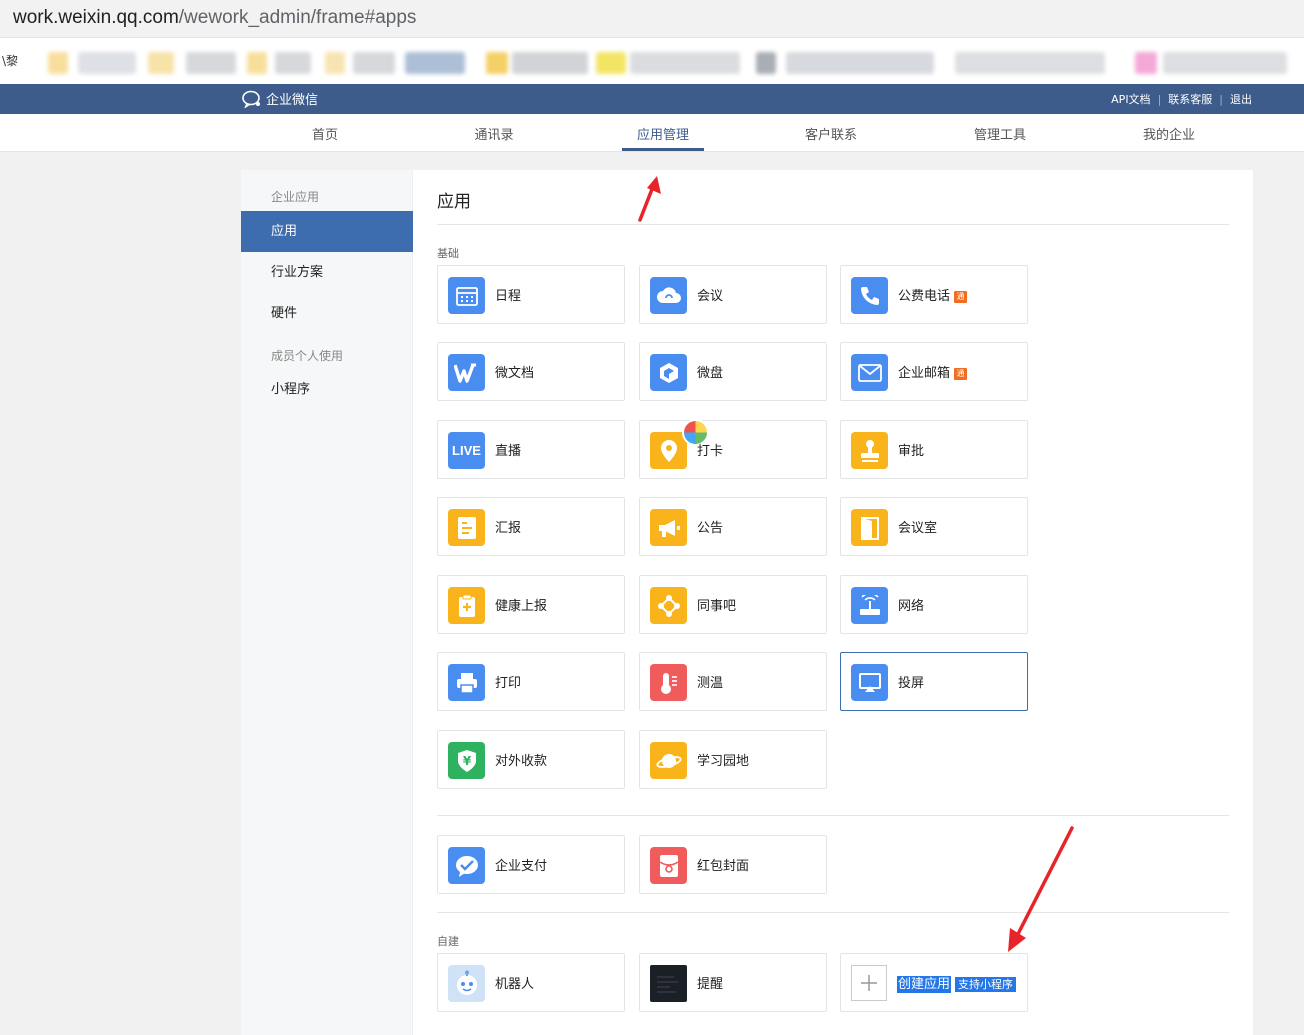  I want to click on app-card-colleague-bar: 同事吧, so click(733, 604).